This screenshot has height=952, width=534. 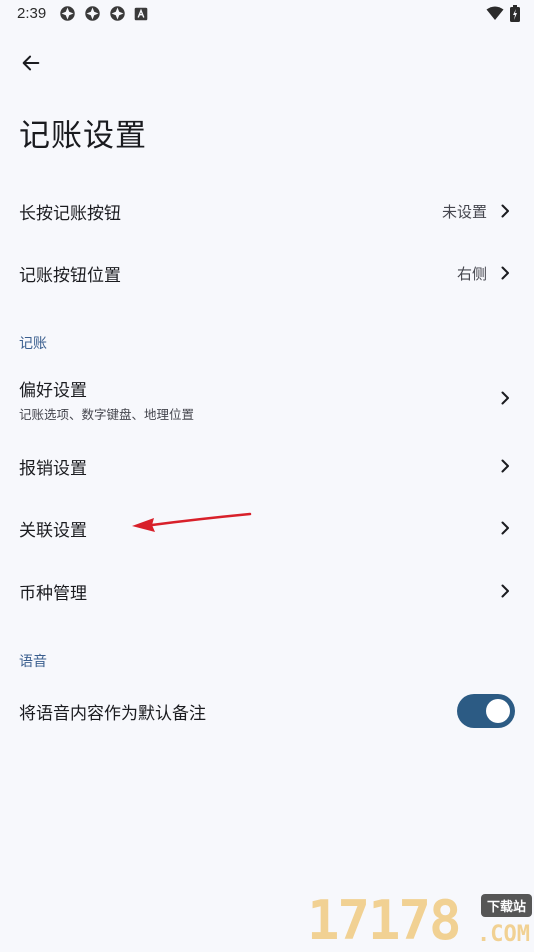 I want to click on long-press-button-row: 长按记账按钮 未设置, so click(x=267, y=211).